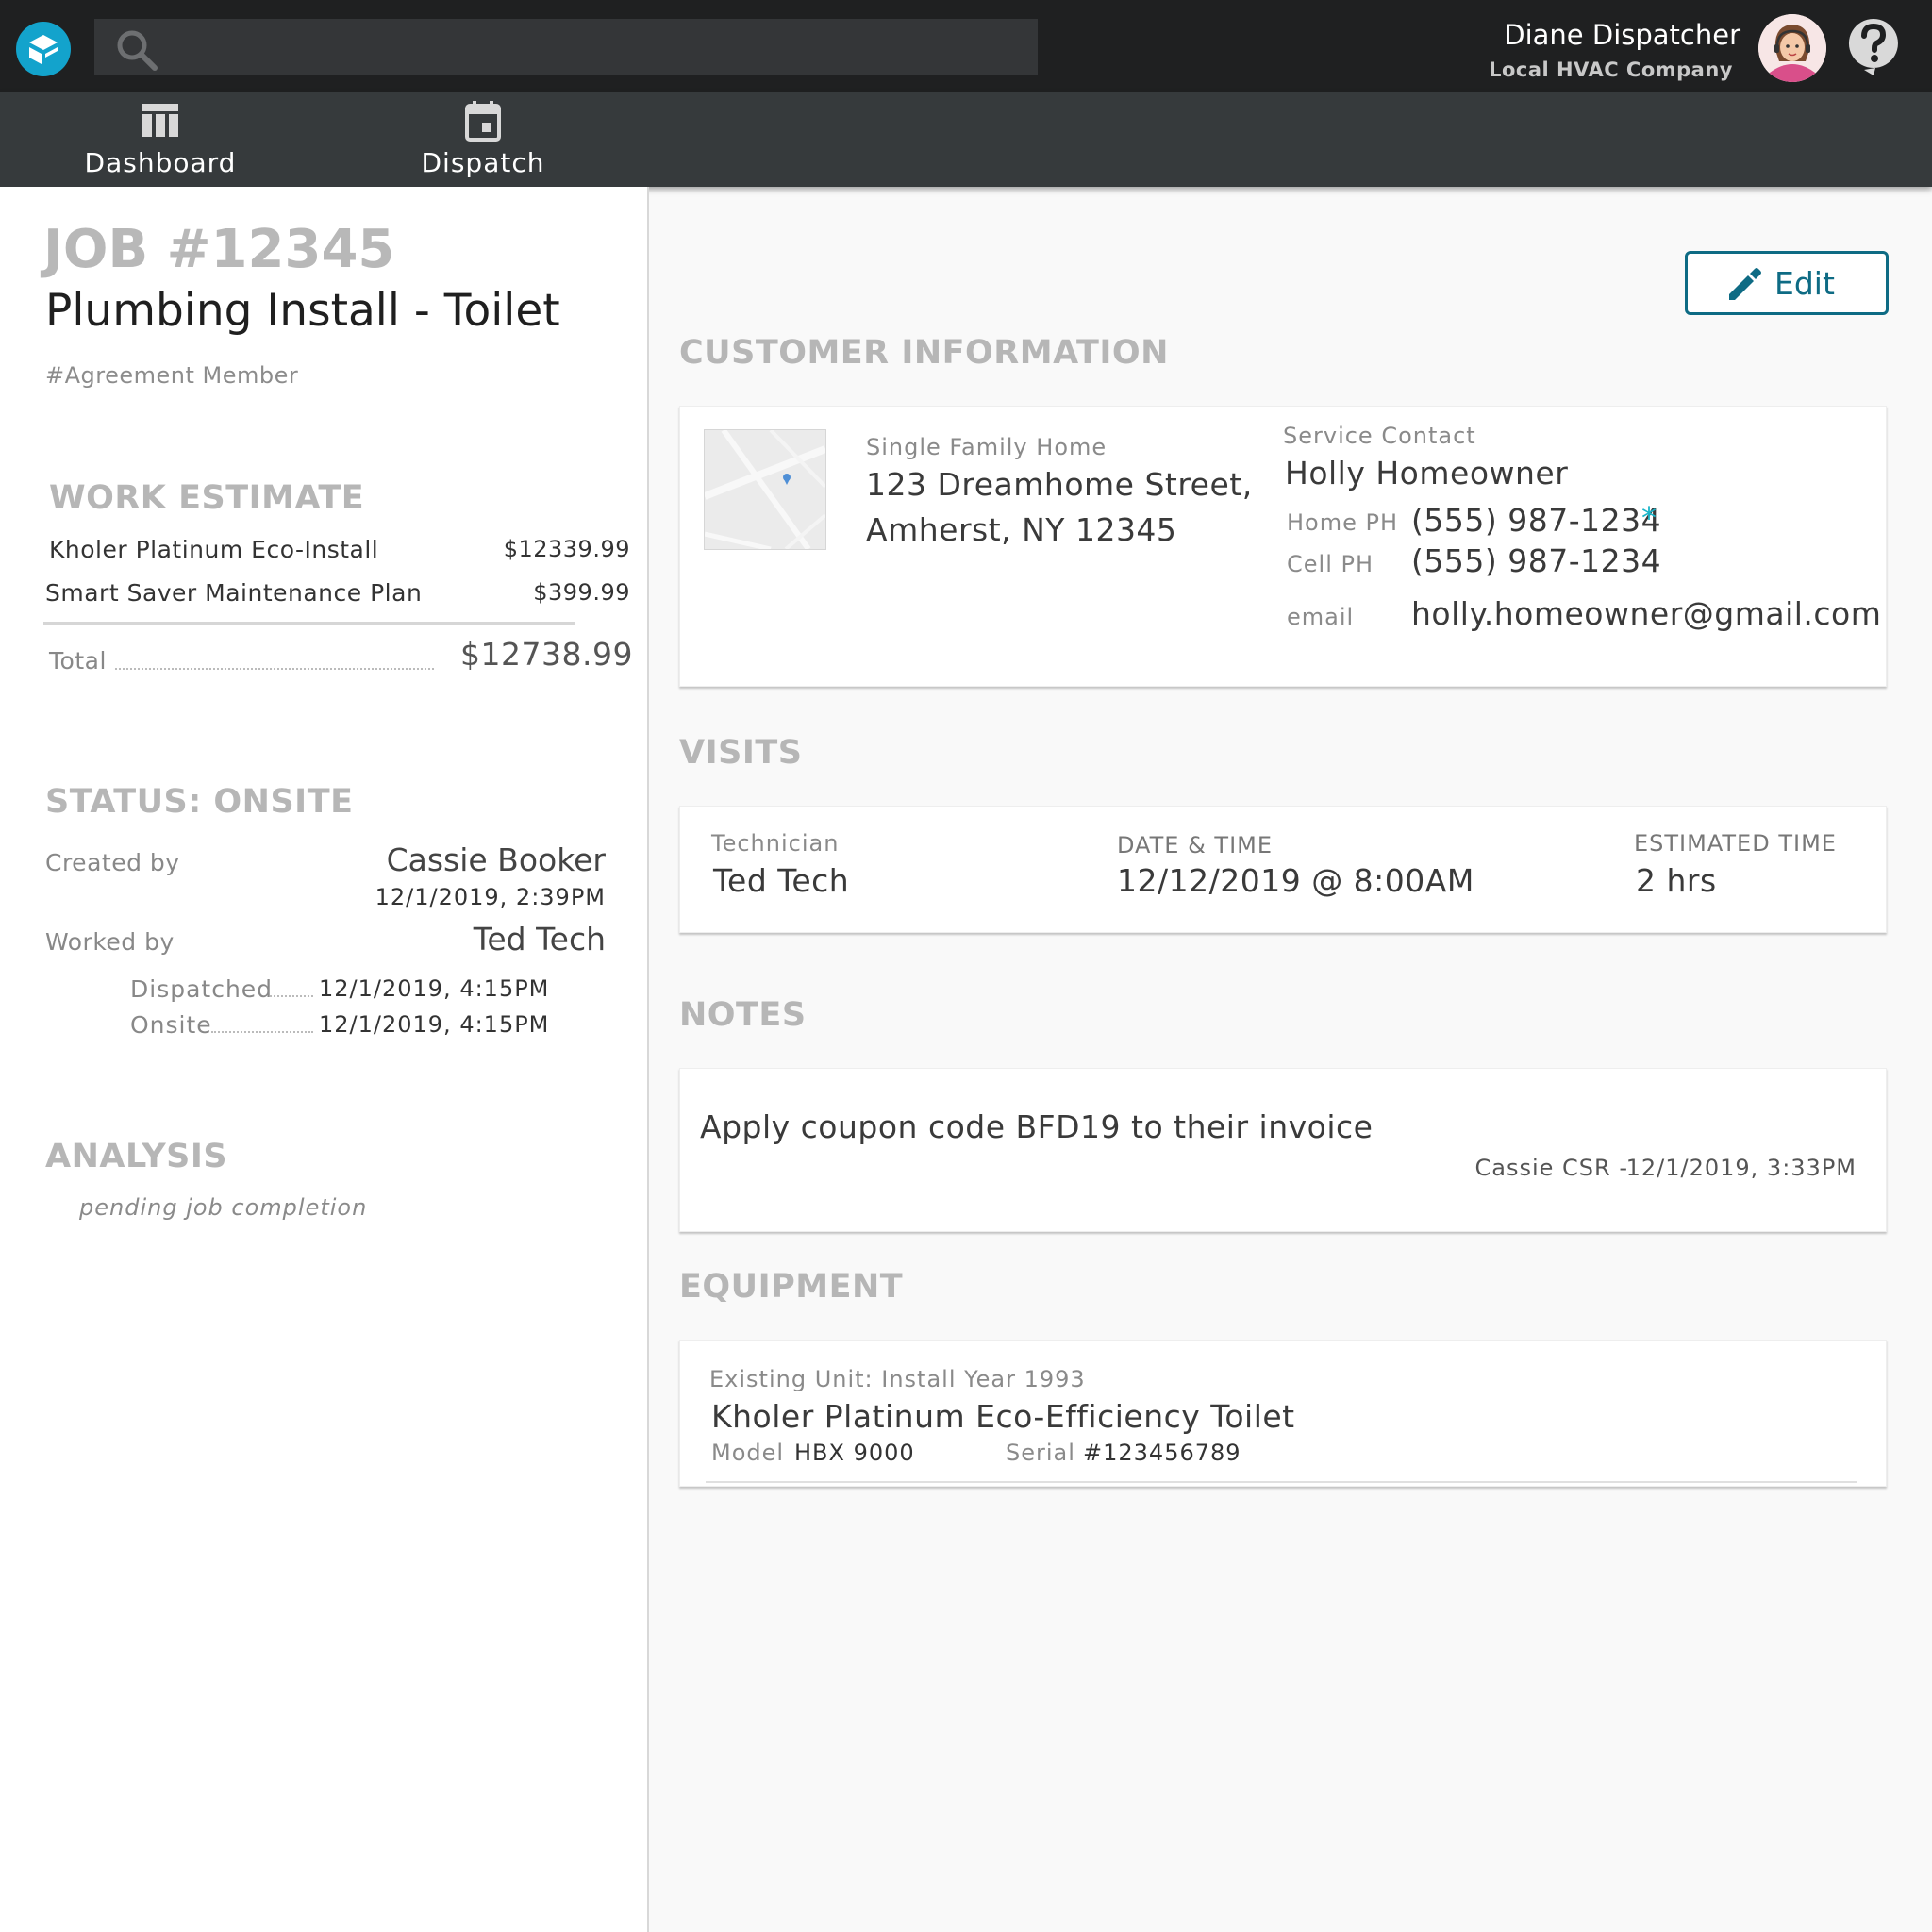 The height and width of the screenshot is (1932, 1932). I want to click on job-title: Plumbing Install - Toilet, so click(302, 311).